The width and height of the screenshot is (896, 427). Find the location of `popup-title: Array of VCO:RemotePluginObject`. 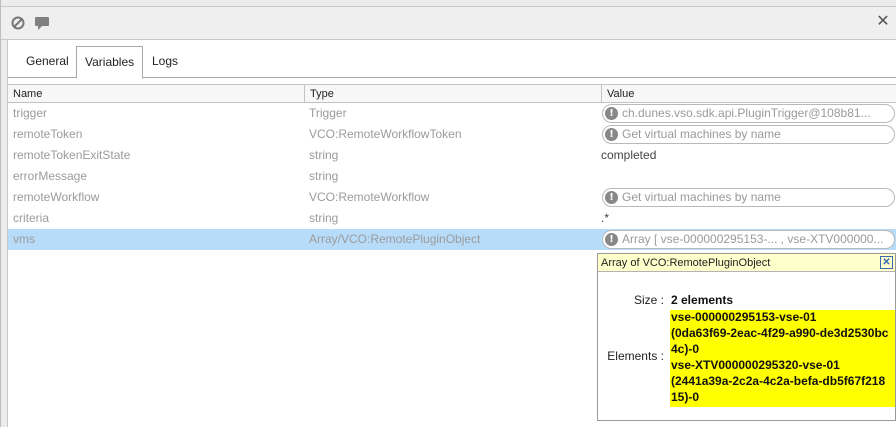

popup-title: Array of VCO:RemotePluginObject is located at coordinates (686, 263).